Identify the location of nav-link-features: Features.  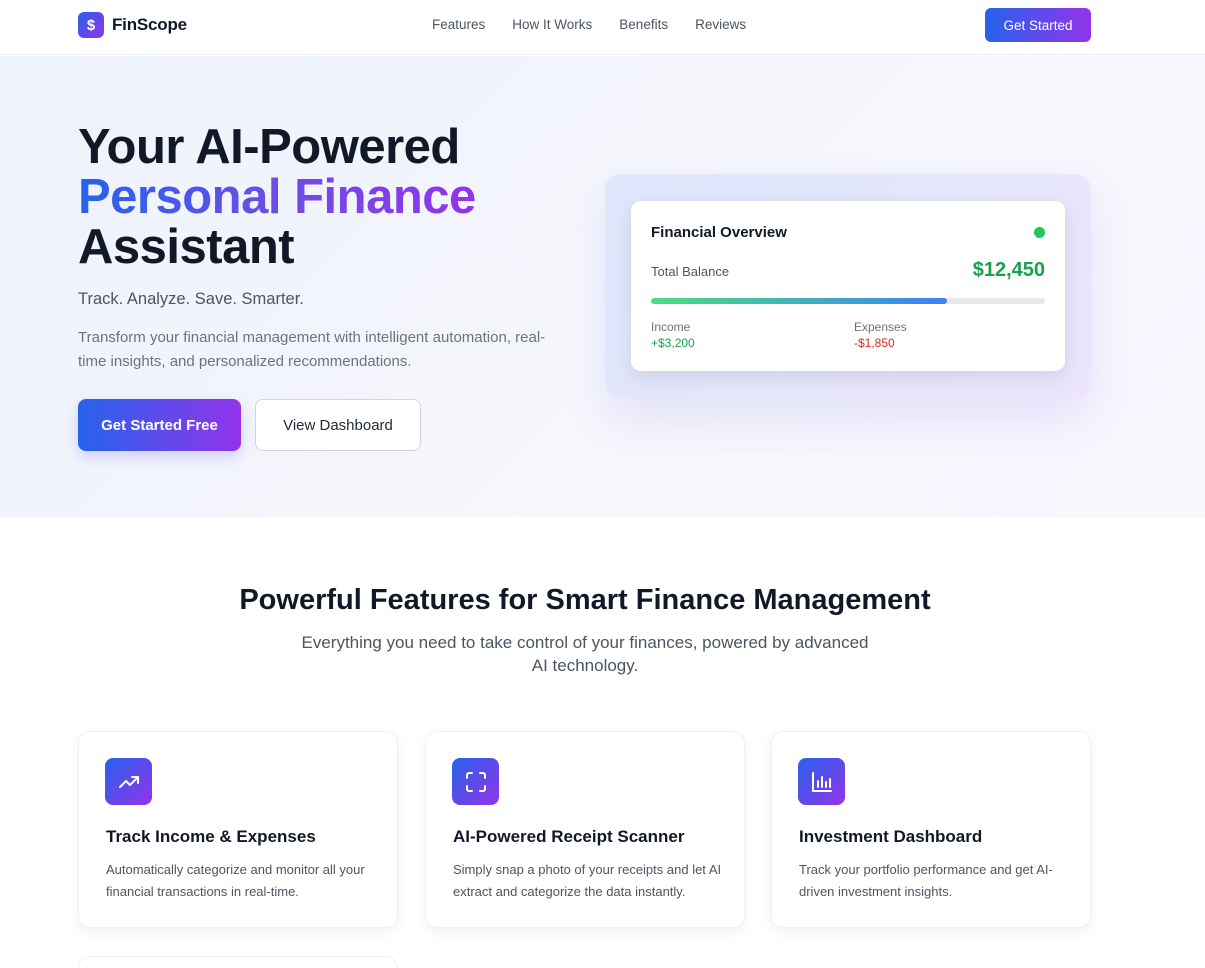
(458, 24).